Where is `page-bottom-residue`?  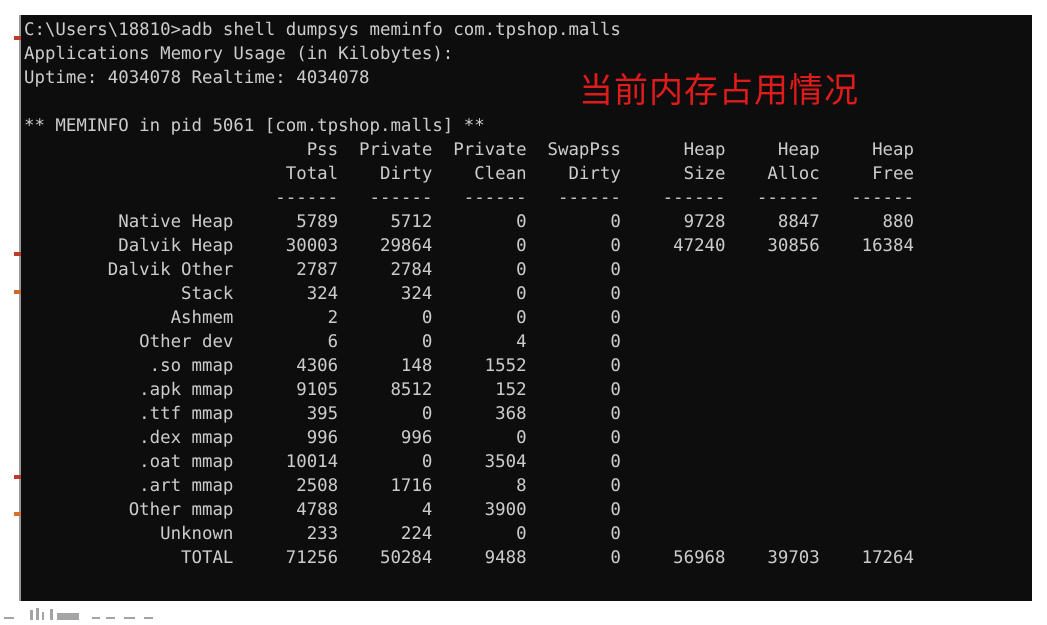 page-bottom-residue is located at coordinates (160, 615).